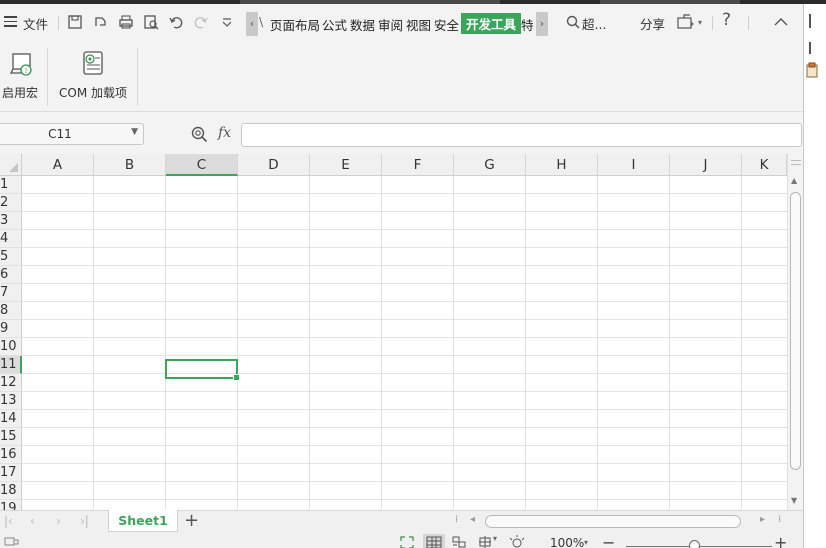  Describe the element at coordinates (706, 165) in the screenshot. I see `column-header-j: J` at that location.